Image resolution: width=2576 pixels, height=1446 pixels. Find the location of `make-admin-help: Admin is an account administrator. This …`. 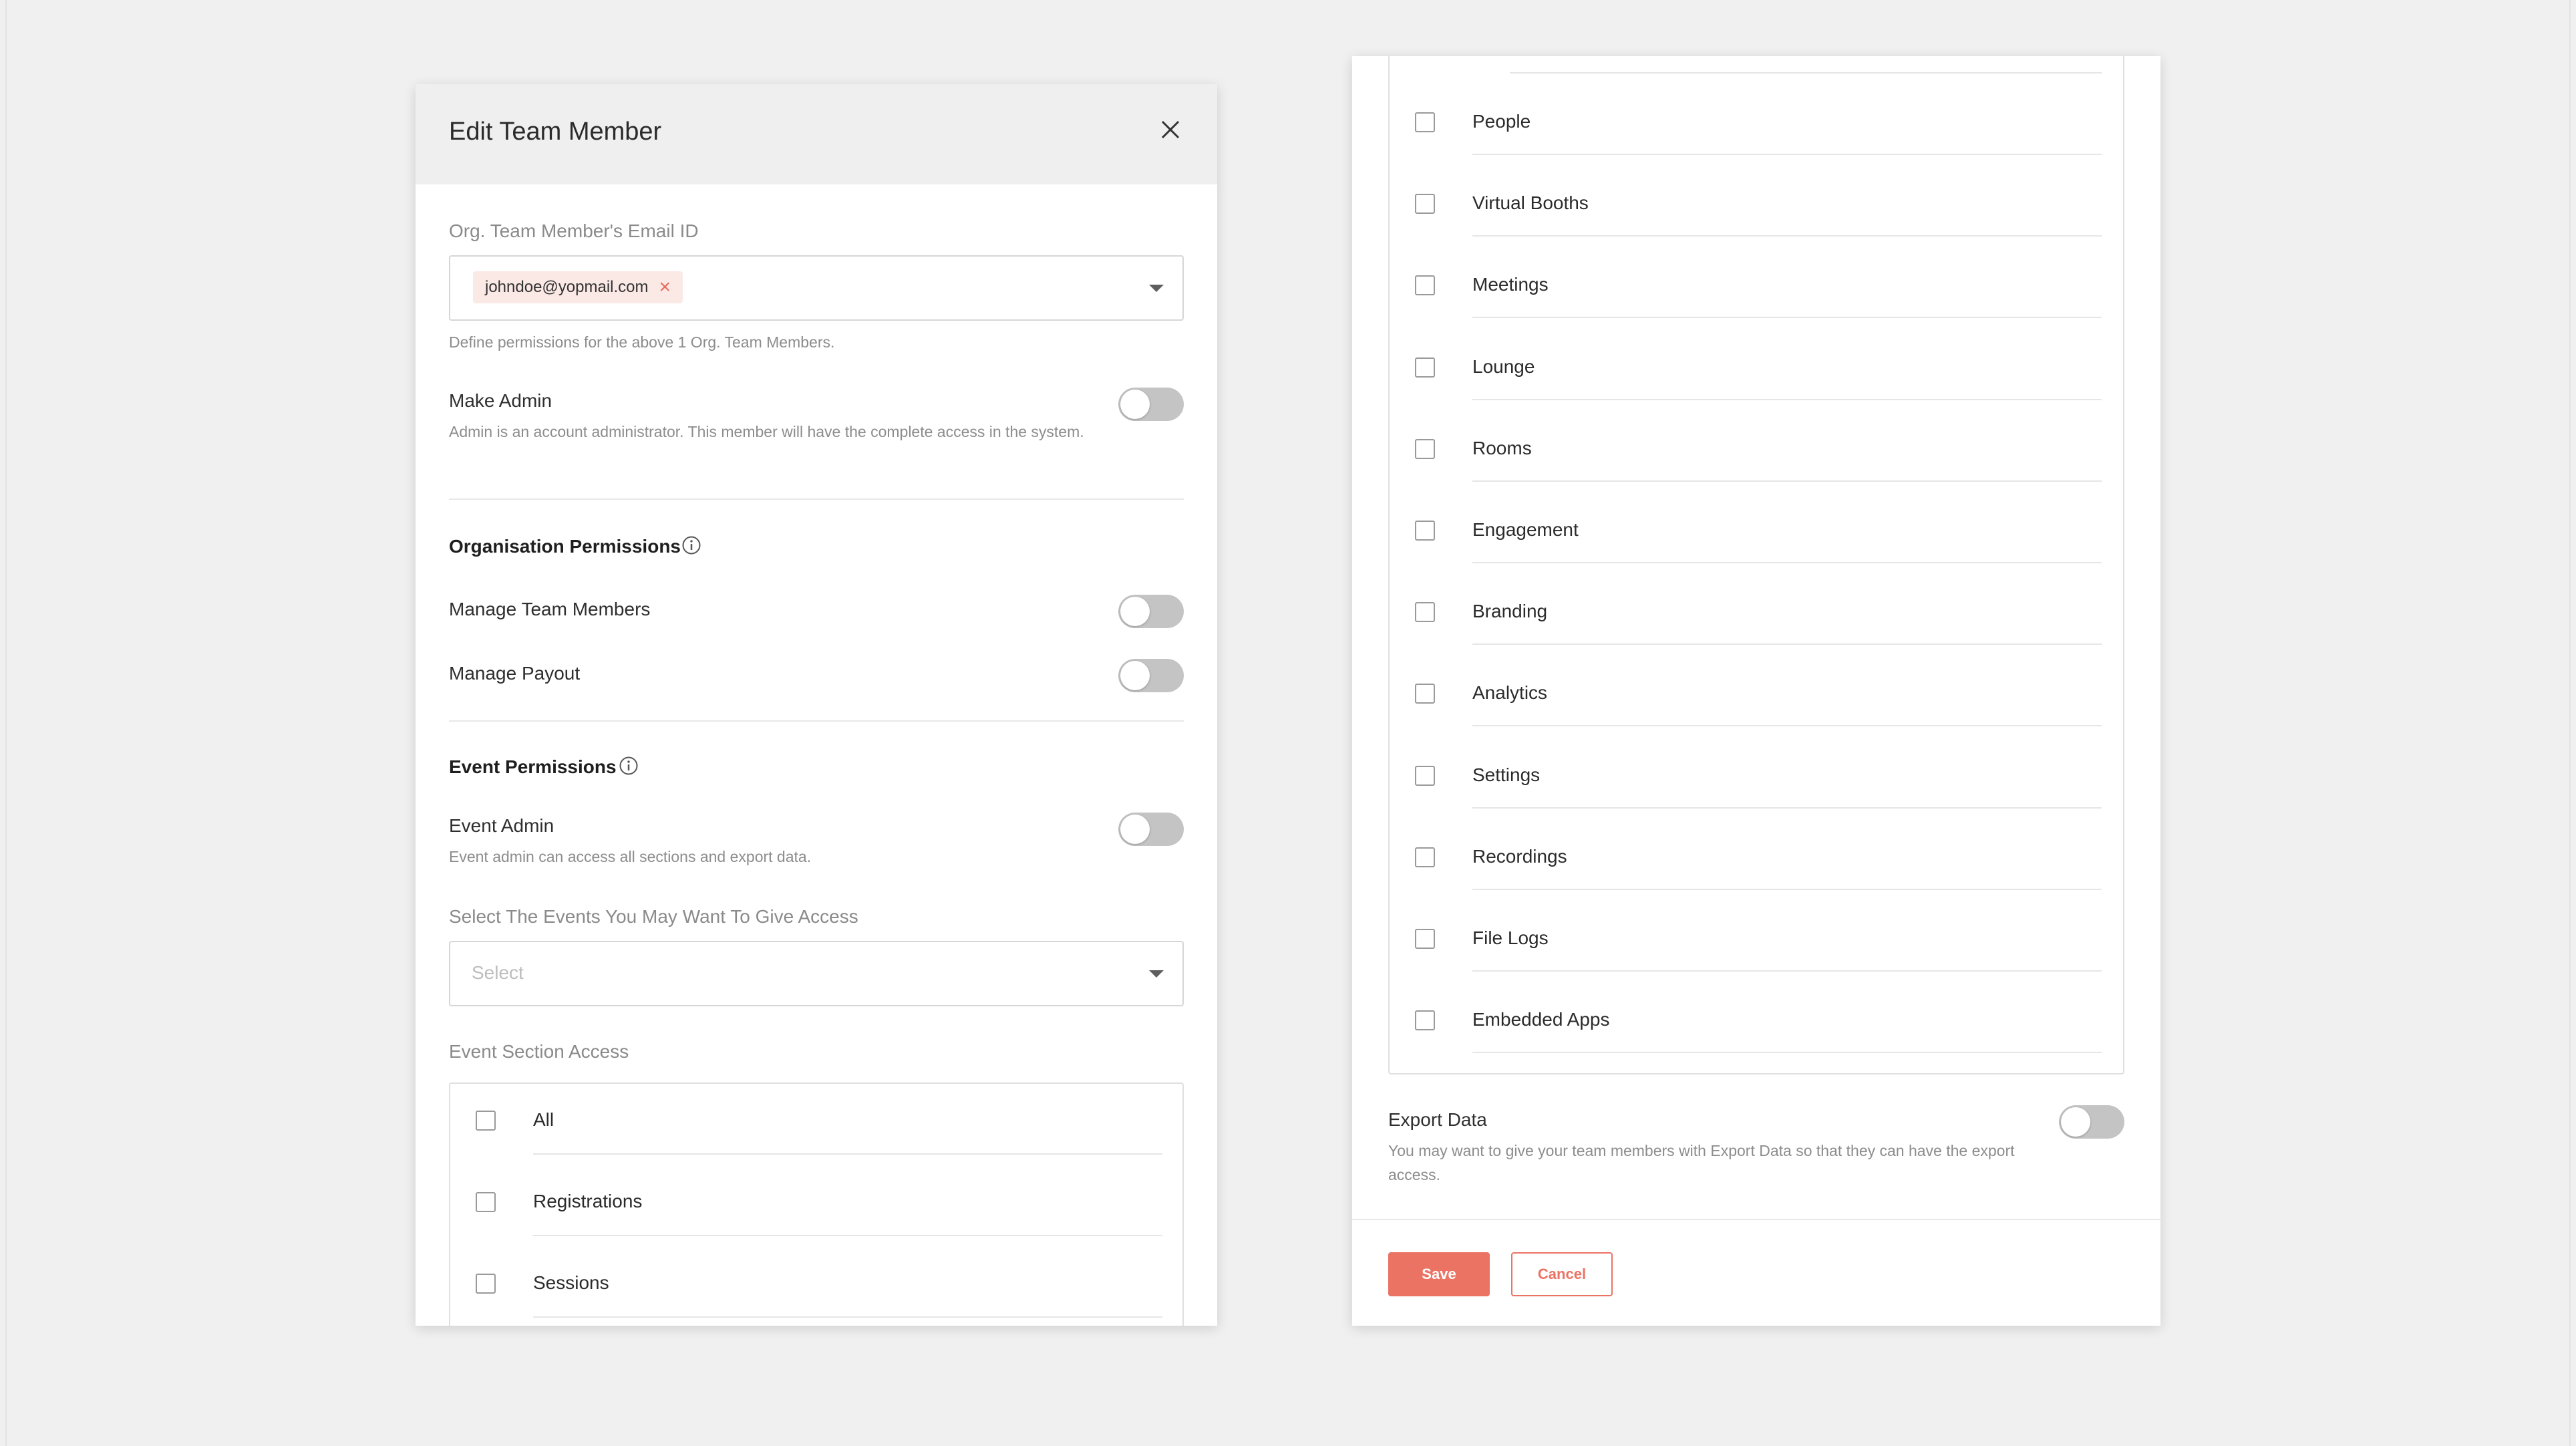

make-admin-help: Admin is an account administrator. This … is located at coordinates (766, 432).